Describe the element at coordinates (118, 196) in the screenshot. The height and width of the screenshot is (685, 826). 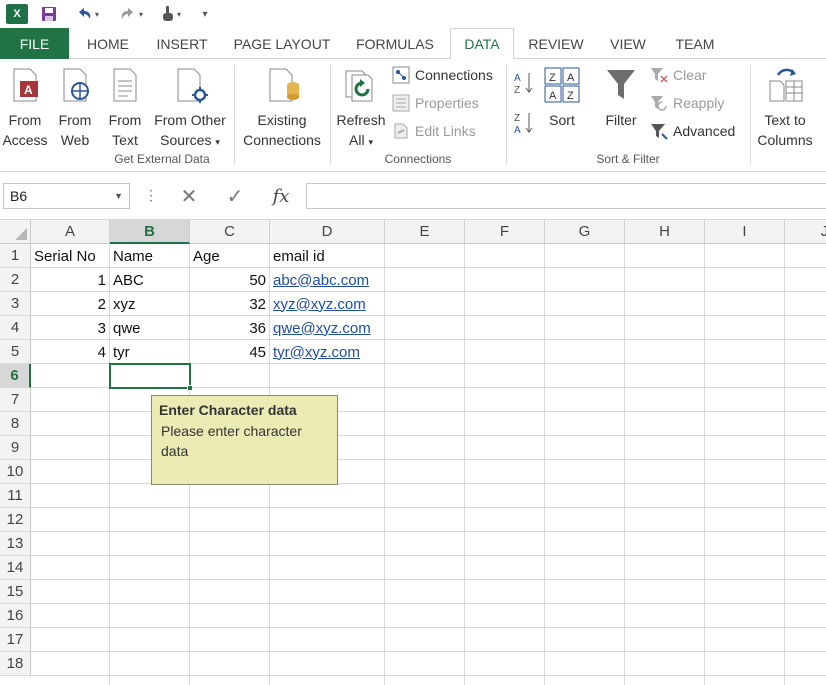
I see `chevron-down-icon: ▼` at that location.